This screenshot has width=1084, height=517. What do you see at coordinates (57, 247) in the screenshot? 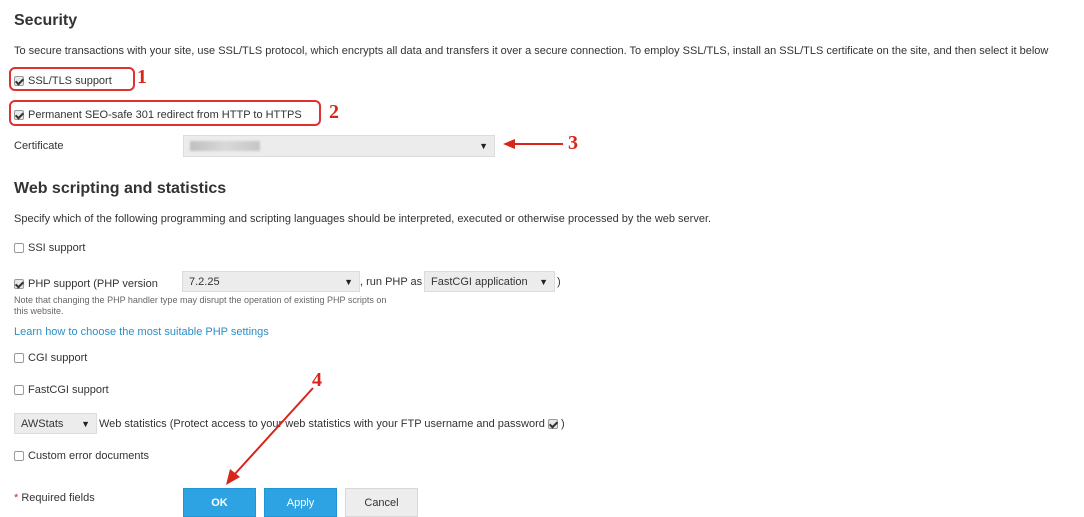
I see `ssi-support-label: SSI support` at bounding box center [57, 247].